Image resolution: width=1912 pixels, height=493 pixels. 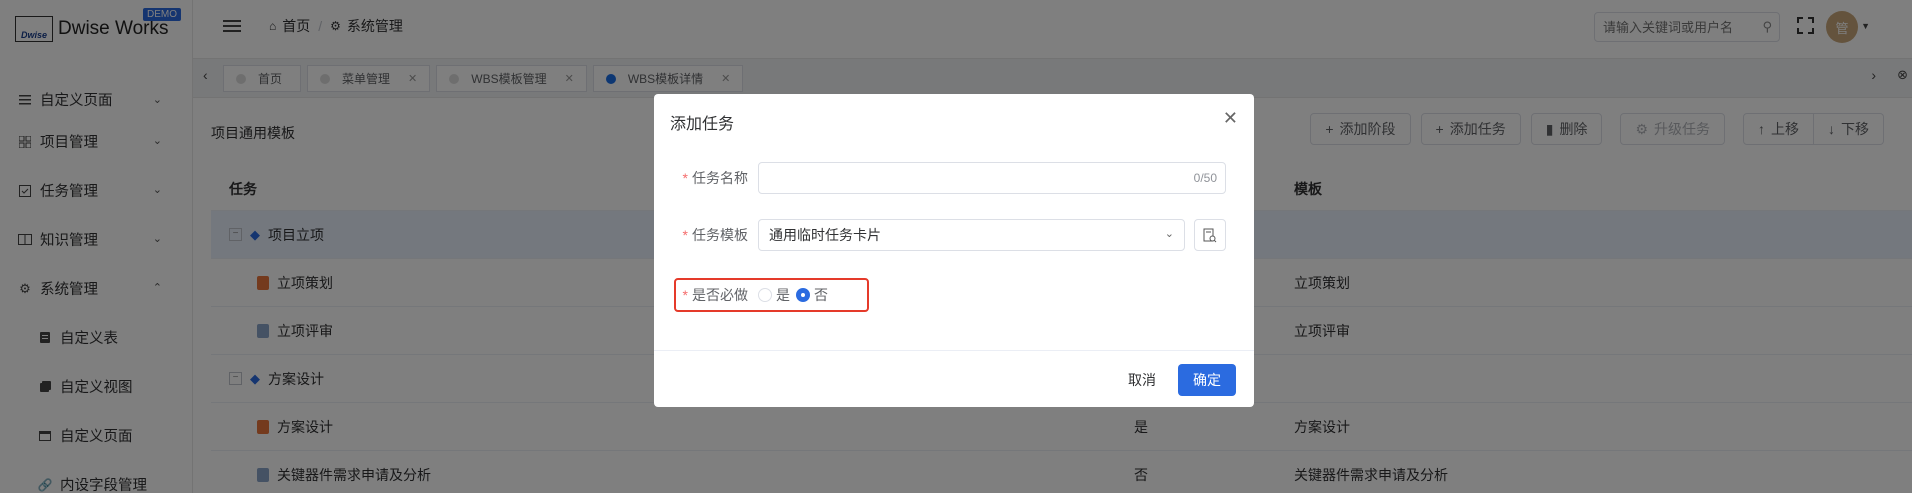 What do you see at coordinates (992, 178) in the screenshot?
I see `task-name-input: 0/50` at bounding box center [992, 178].